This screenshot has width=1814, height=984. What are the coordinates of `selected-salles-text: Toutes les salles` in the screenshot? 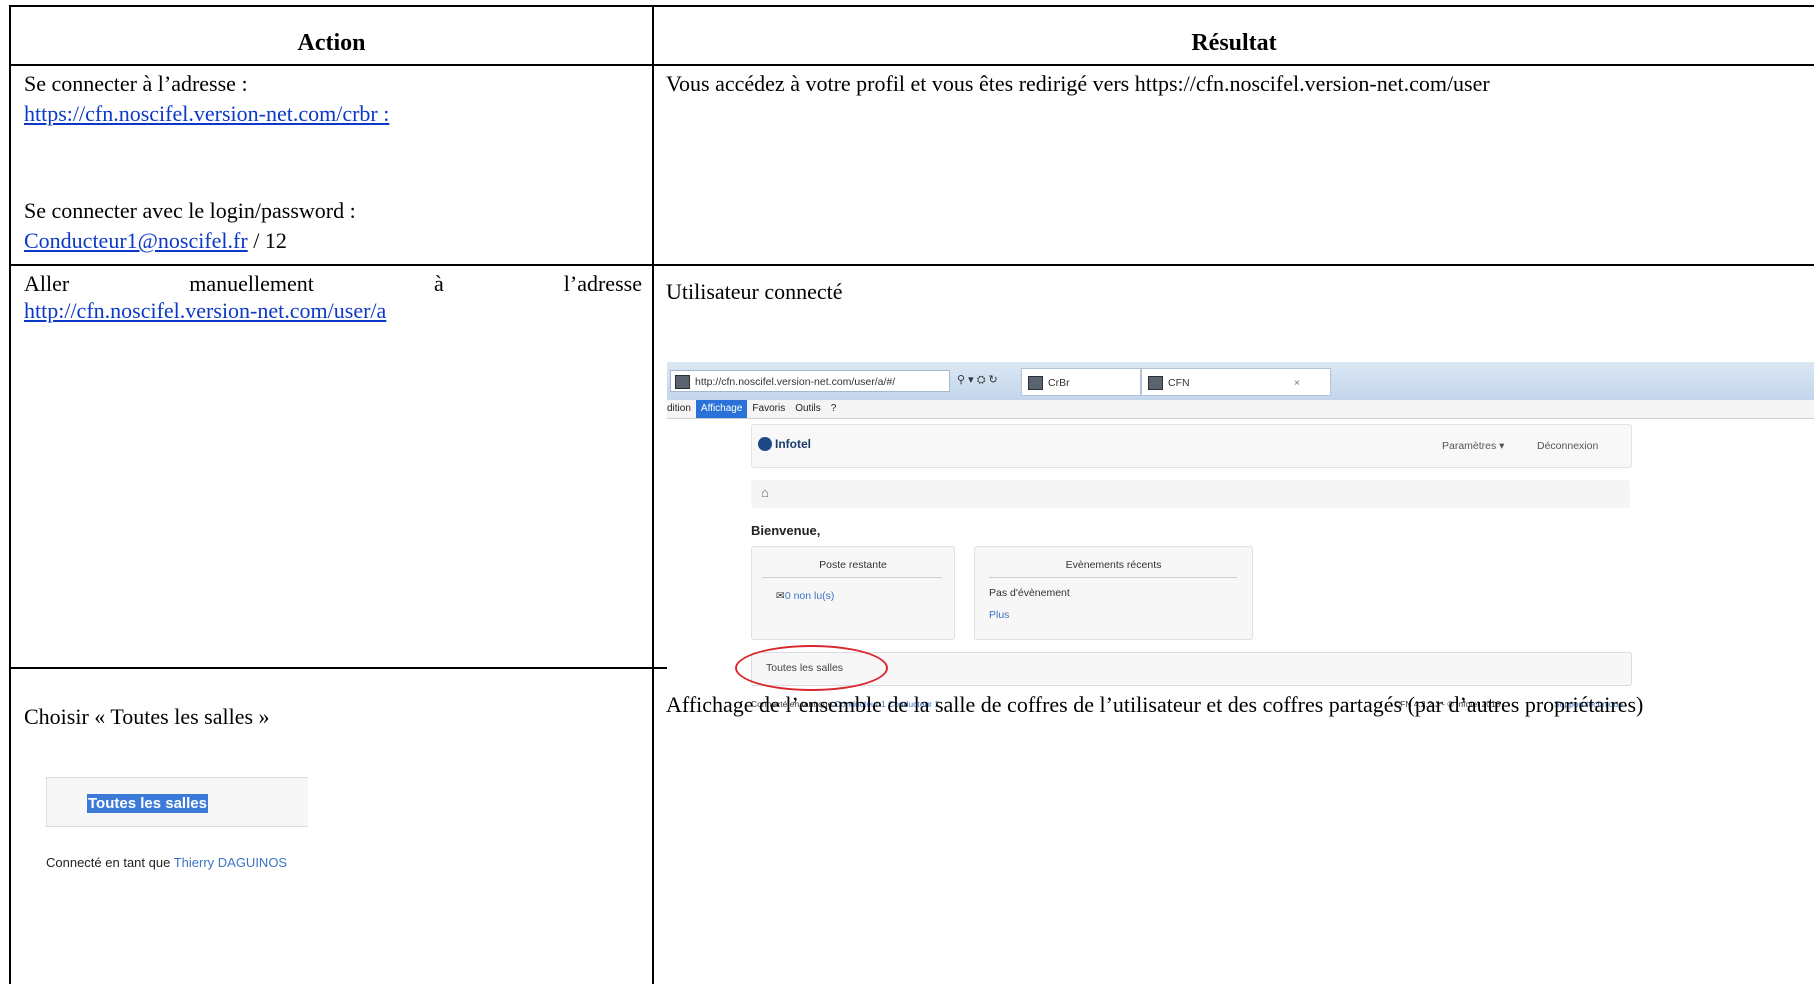 It's located at (147, 803).